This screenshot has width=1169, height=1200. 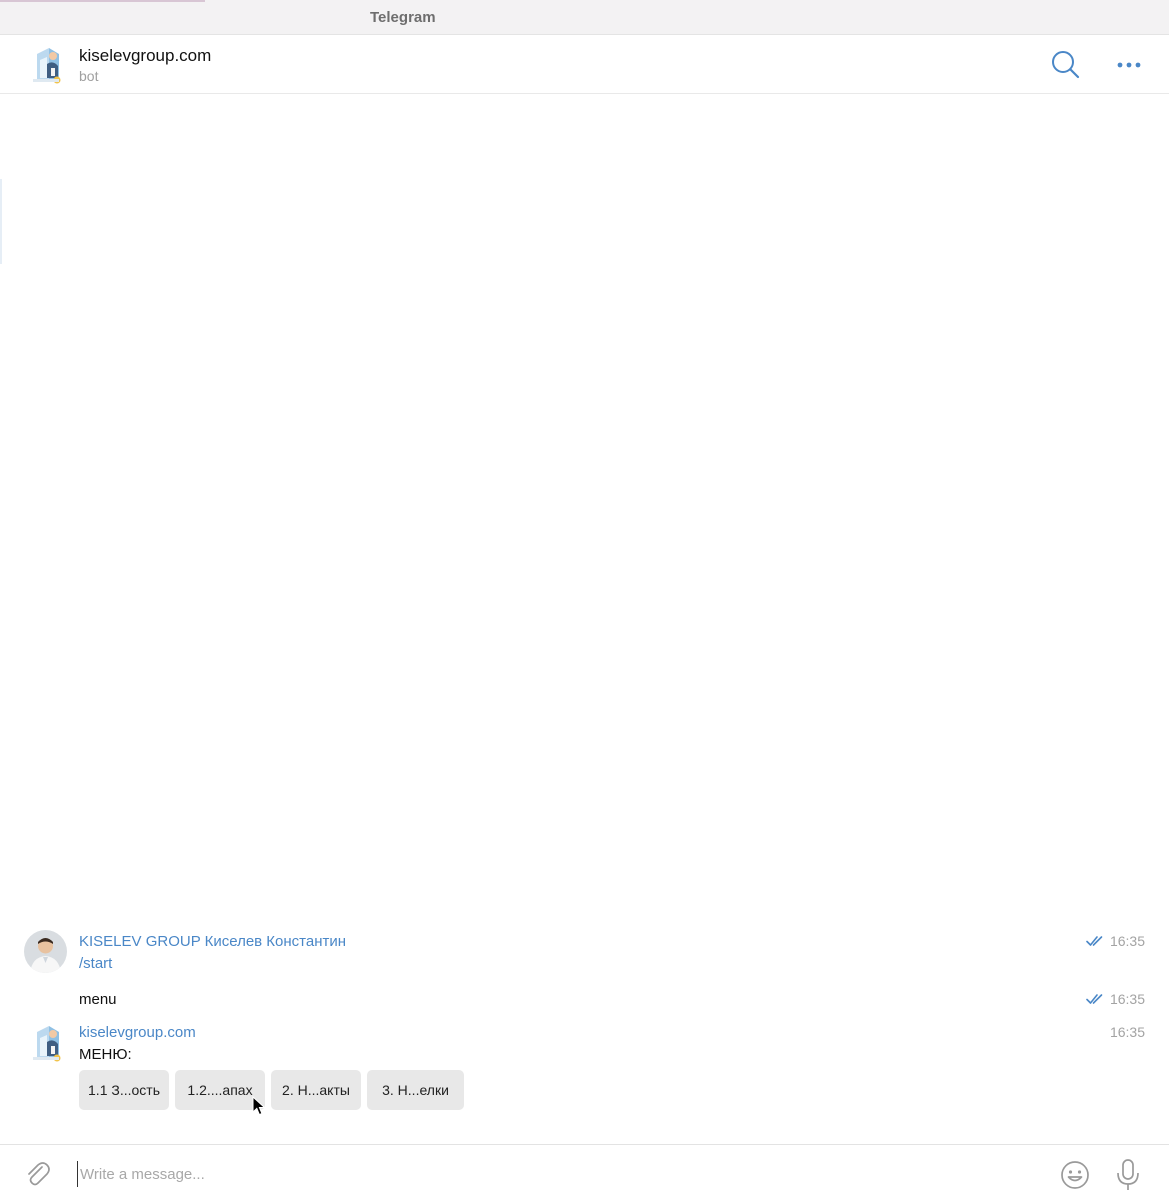 I want to click on message-sender: KISELEV GROUP Киселев Константин, so click(x=212, y=941).